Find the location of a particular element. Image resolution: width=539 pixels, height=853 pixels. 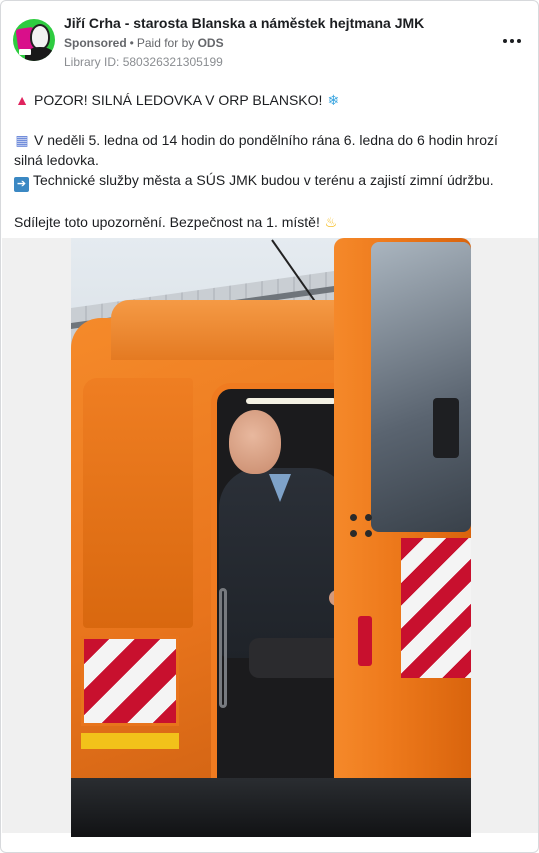

library-id-line: Library ID: 580326321305199 is located at coordinates (143, 62).